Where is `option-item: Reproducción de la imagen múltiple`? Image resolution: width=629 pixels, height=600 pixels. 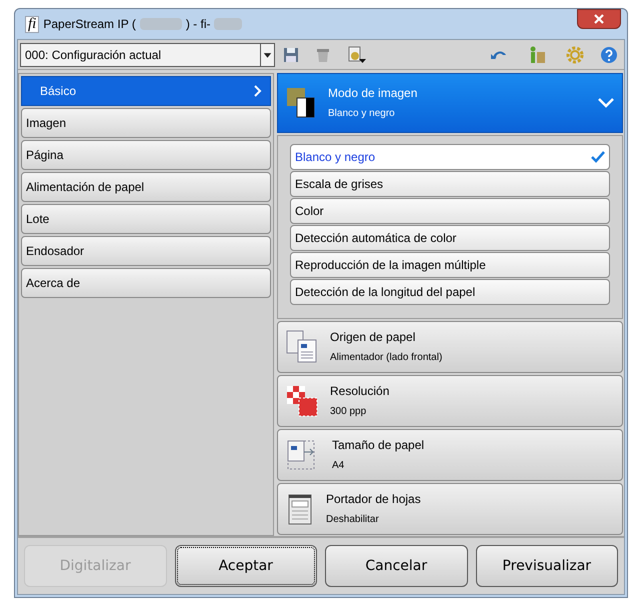
option-item: Reproducción de la imagen múltiple is located at coordinates (450, 265).